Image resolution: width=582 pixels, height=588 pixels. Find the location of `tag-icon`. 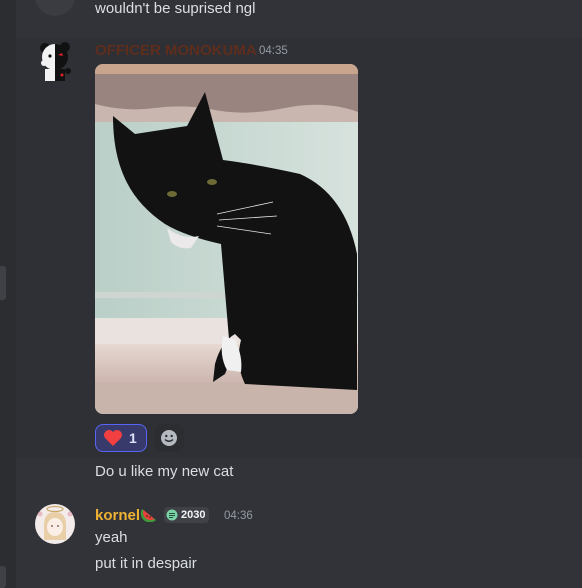

tag-icon is located at coordinates (172, 515).